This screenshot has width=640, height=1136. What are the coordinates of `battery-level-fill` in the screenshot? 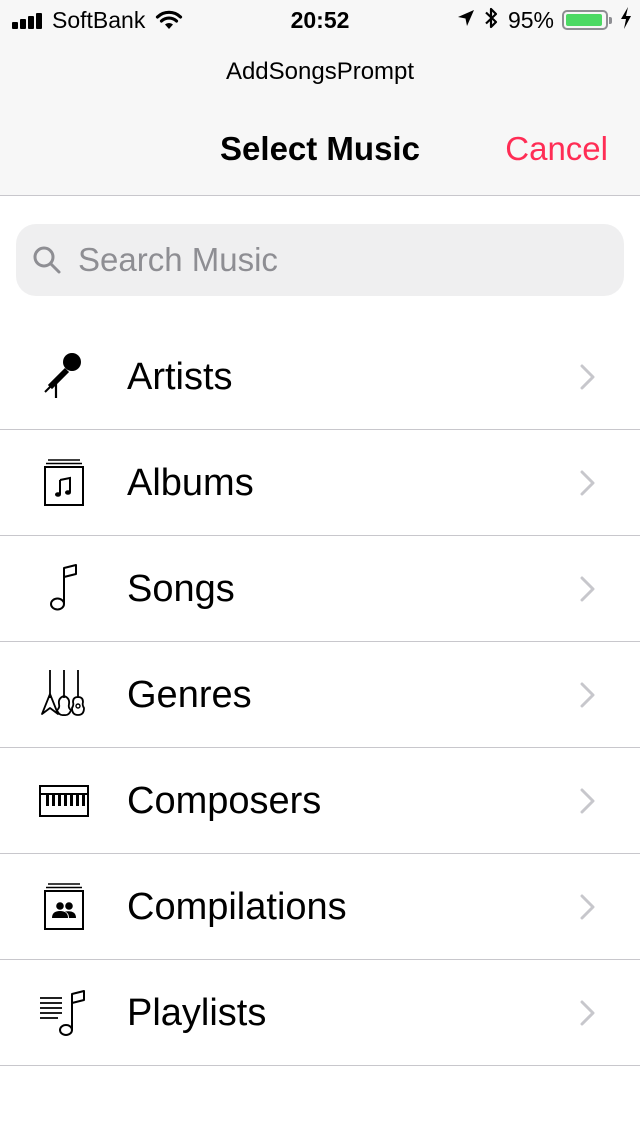 It's located at (584, 20).